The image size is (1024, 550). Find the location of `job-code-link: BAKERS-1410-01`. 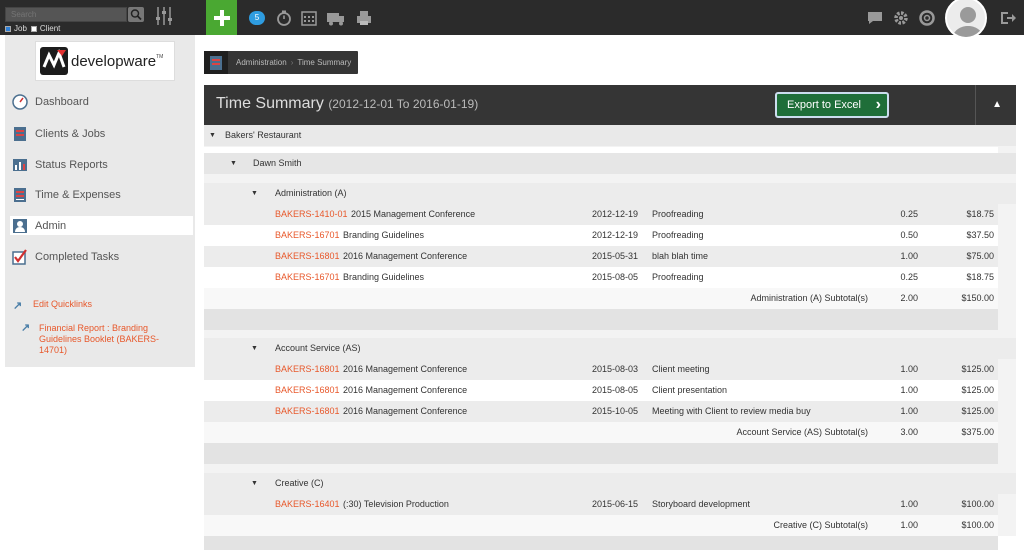

job-code-link: BAKERS-1410-01 is located at coordinates (311, 214).